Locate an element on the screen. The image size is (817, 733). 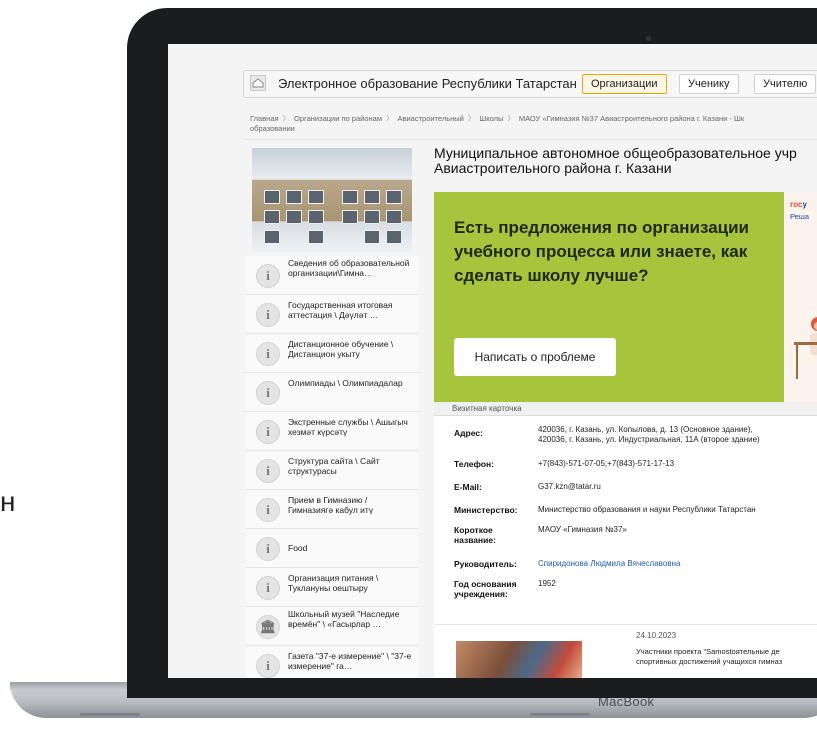
camera-icon is located at coordinates (648, 38).